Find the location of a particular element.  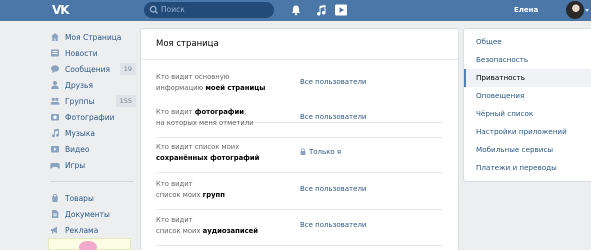

user-name: Елена is located at coordinates (526, 10).